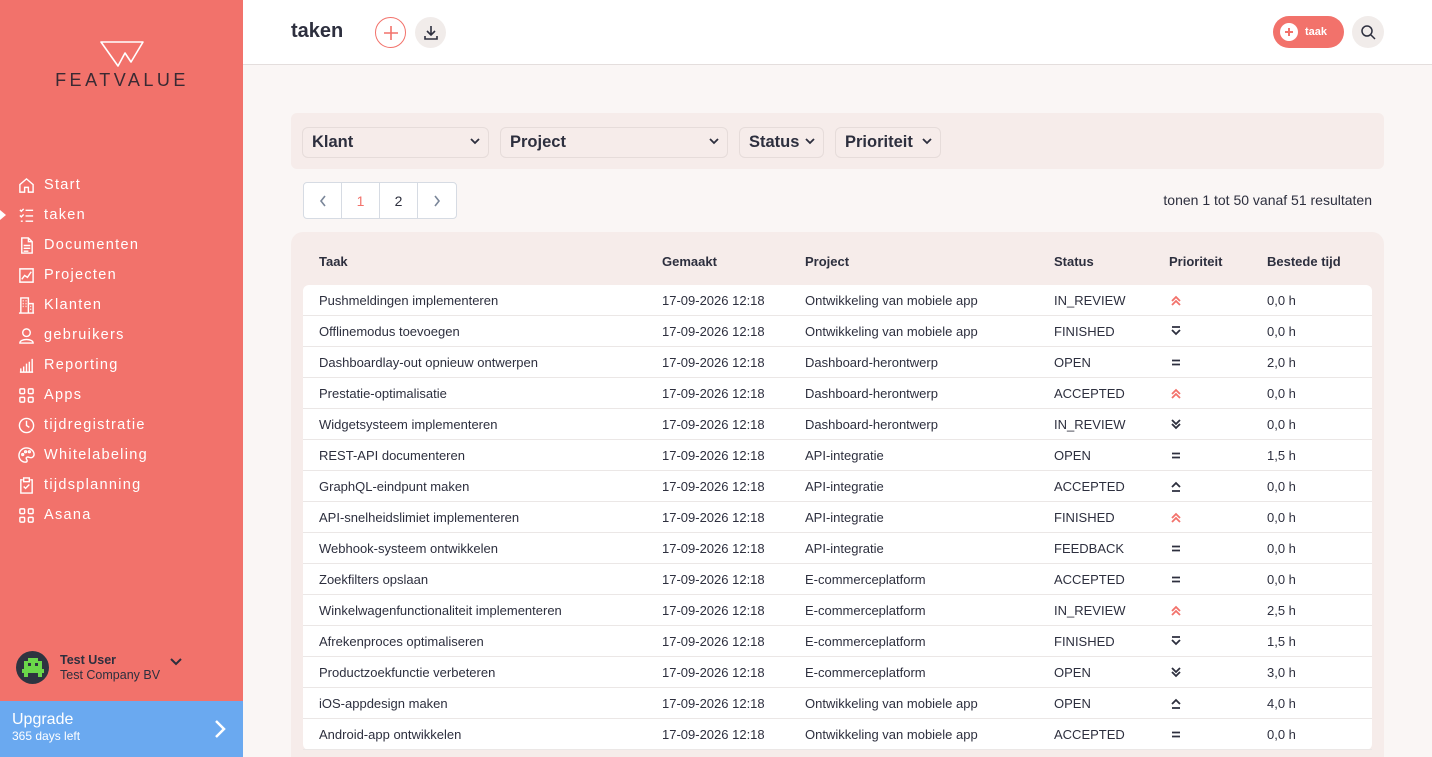 This screenshot has width=1432, height=757. What do you see at coordinates (383, 393) in the screenshot?
I see `cell-taak: Prestatie-optimalisatie` at bounding box center [383, 393].